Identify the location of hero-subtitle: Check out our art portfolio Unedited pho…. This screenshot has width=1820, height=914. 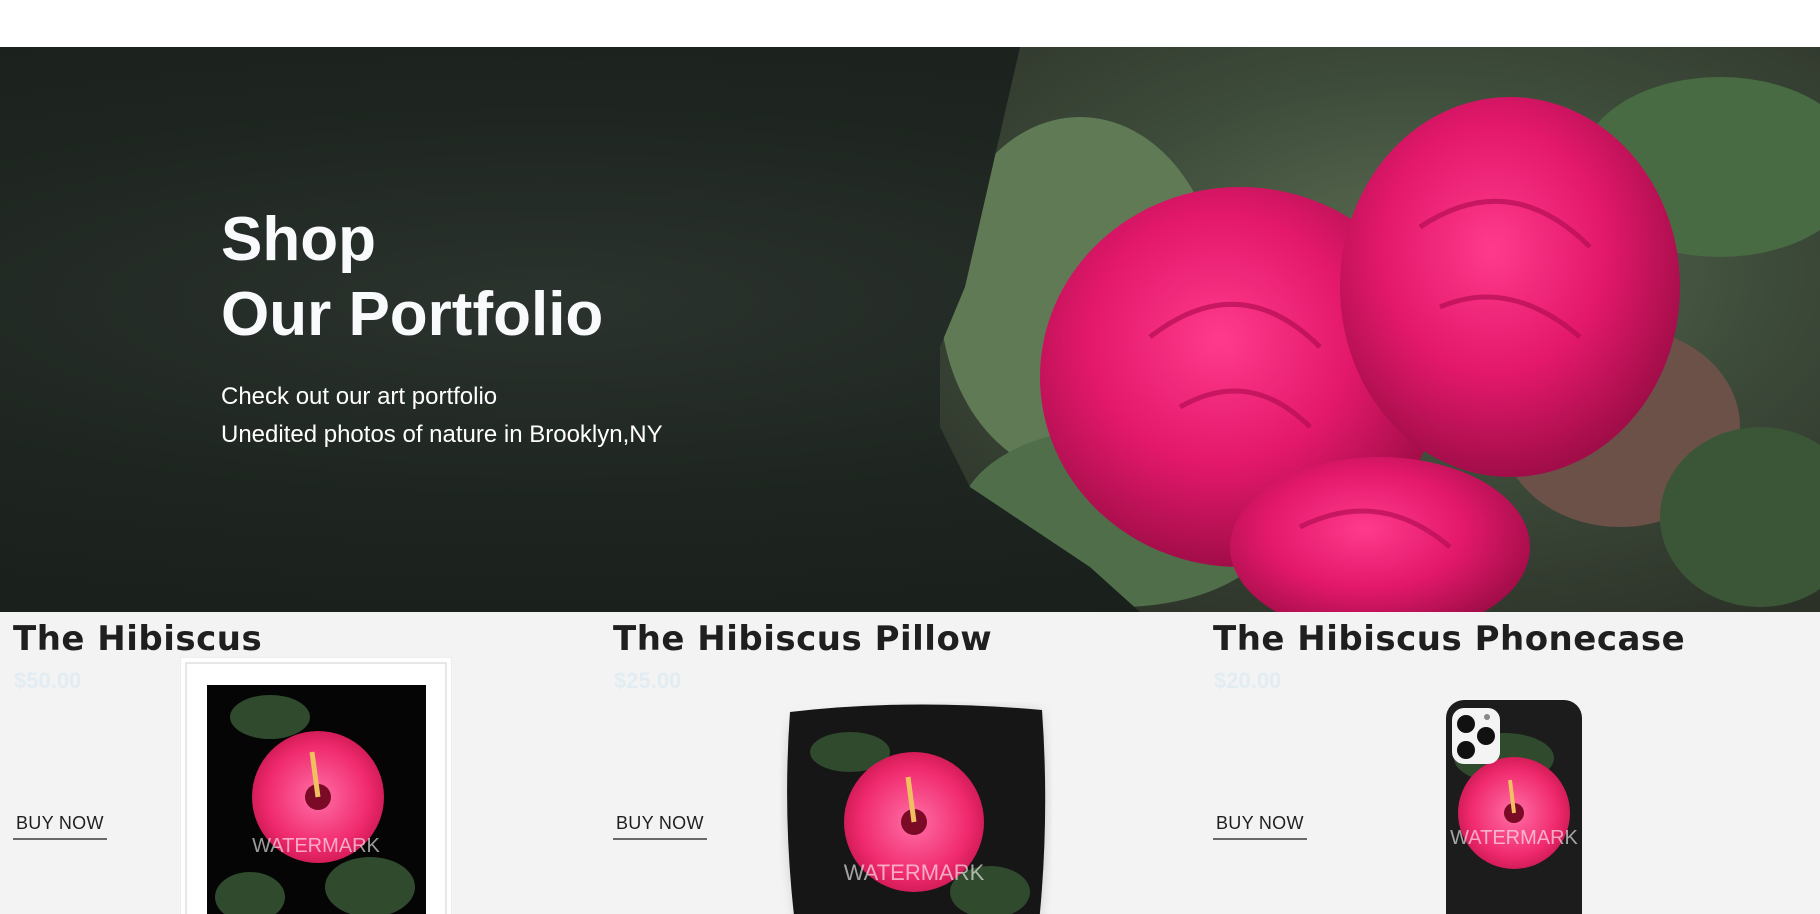
(442, 416).